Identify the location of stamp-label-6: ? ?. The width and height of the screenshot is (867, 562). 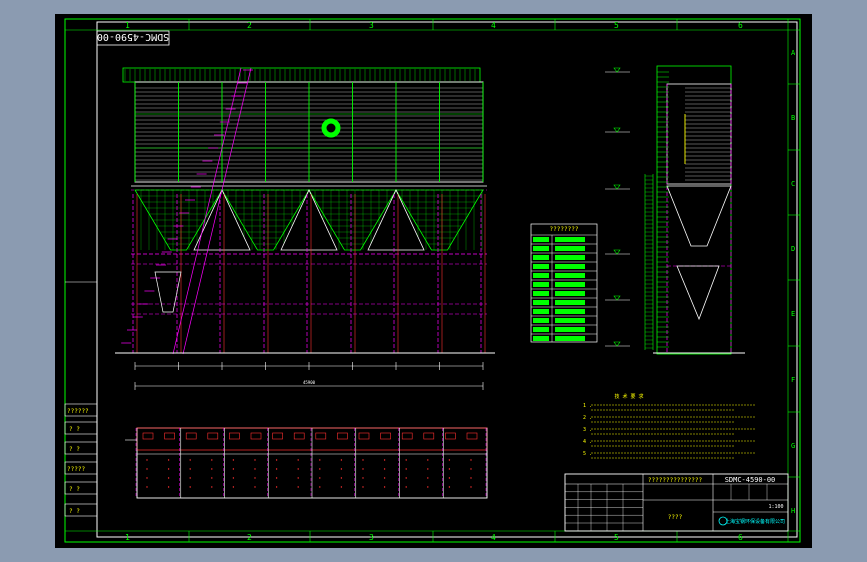
(74, 511).